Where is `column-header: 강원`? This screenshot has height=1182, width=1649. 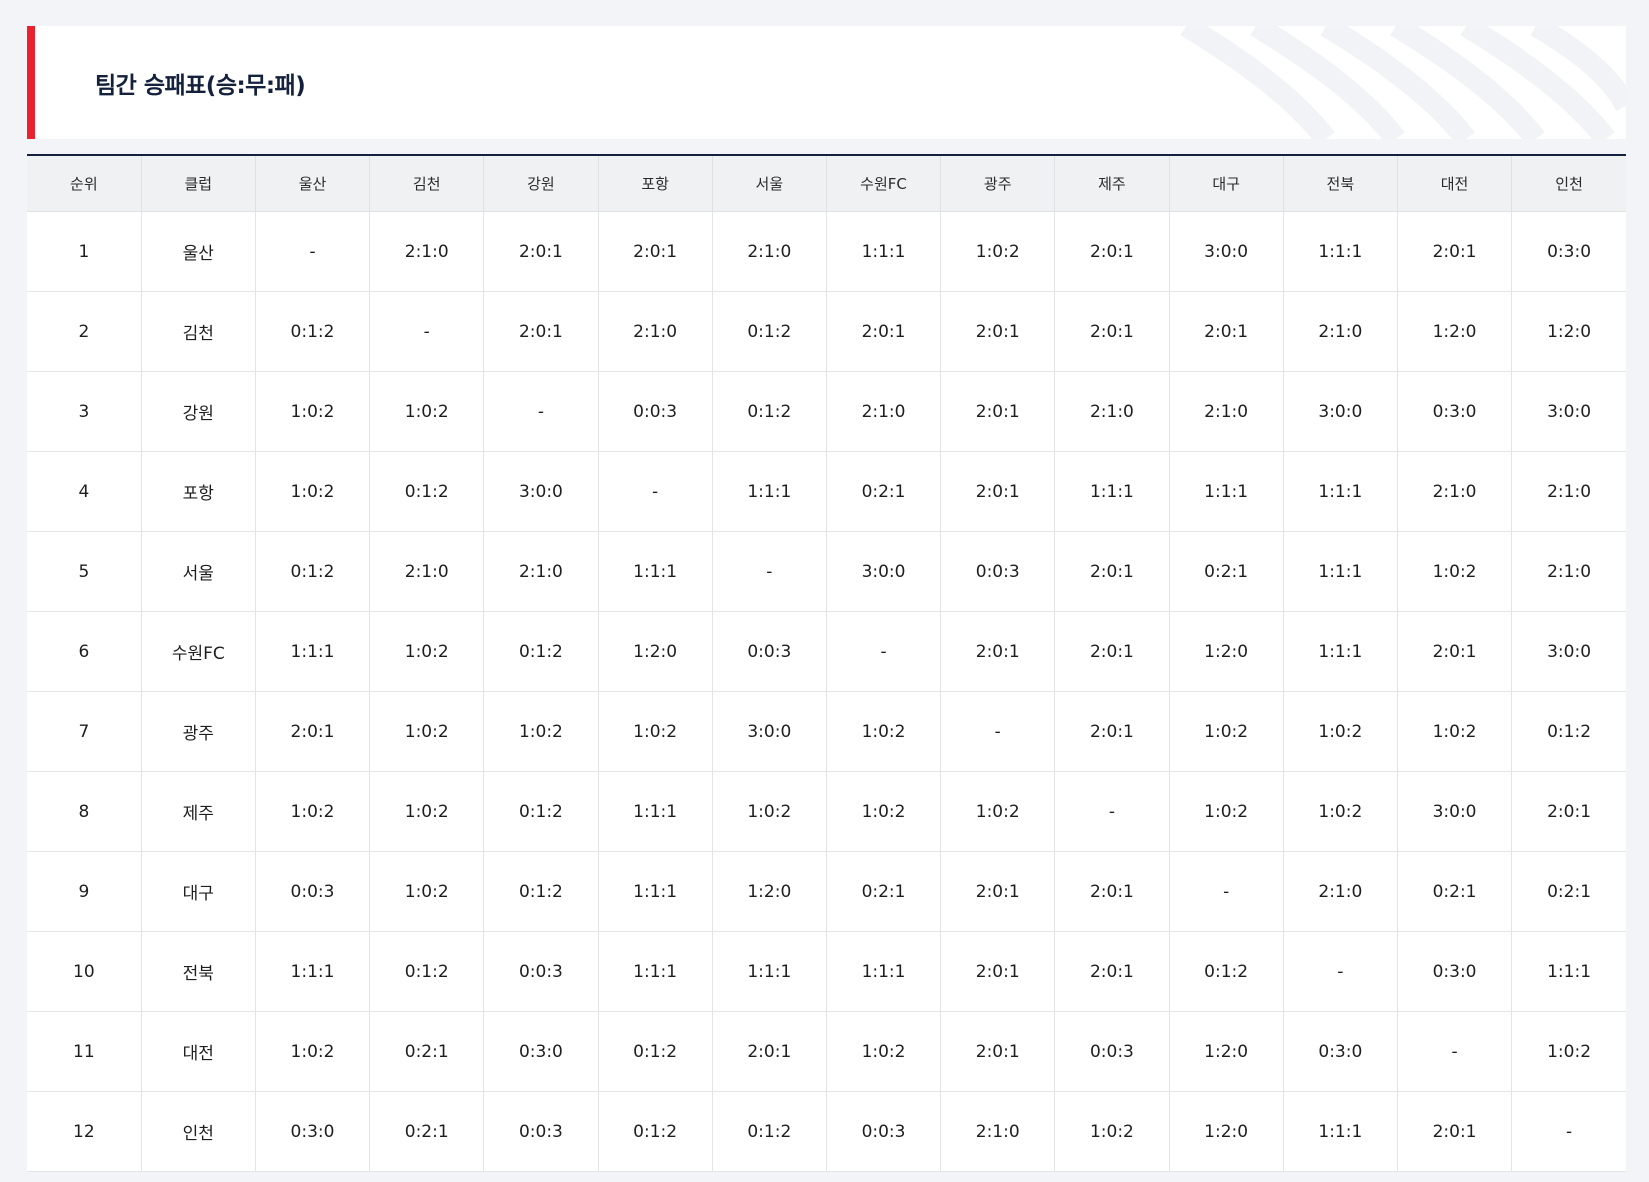 column-header: 강원 is located at coordinates (541, 184).